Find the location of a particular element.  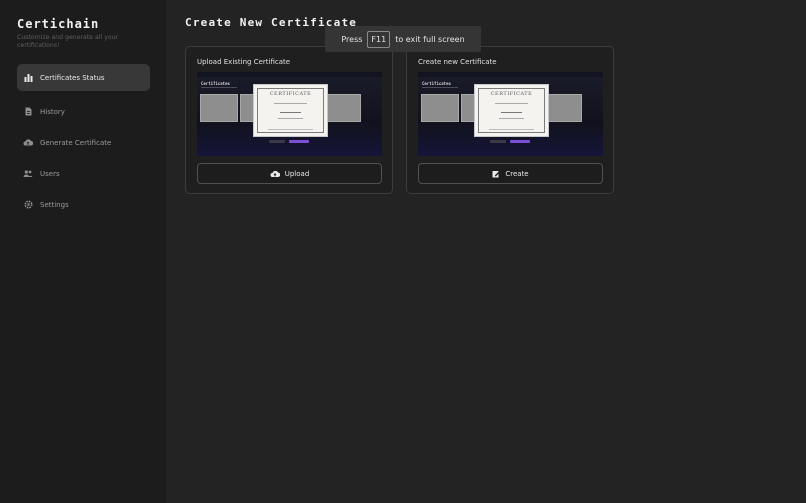

document-icon is located at coordinates (28, 112).